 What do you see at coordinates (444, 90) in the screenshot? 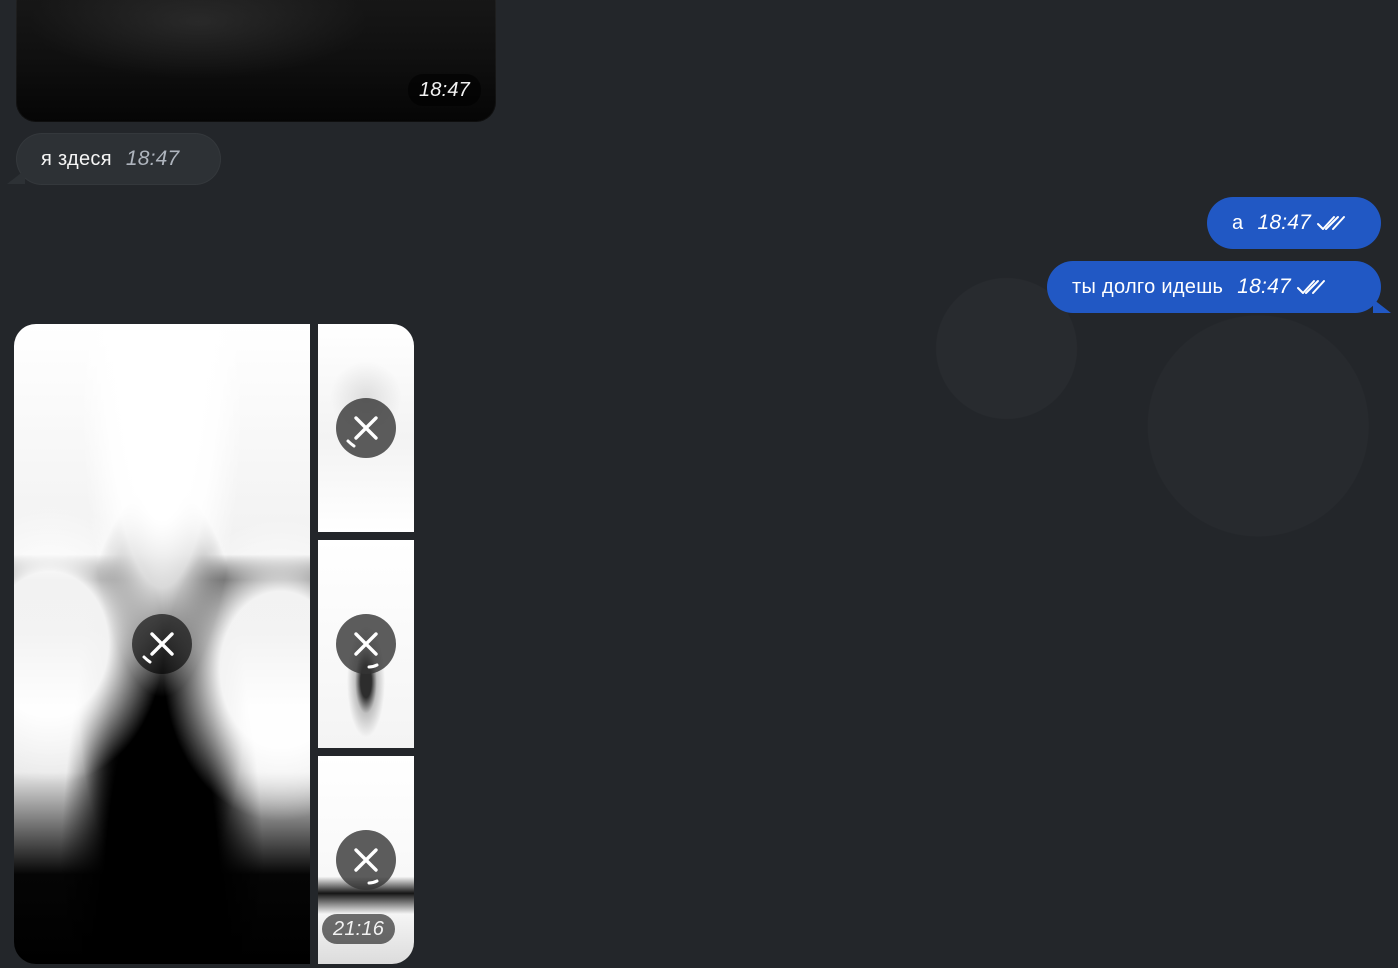
I see `media-top-time: 18:47` at bounding box center [444, 90].